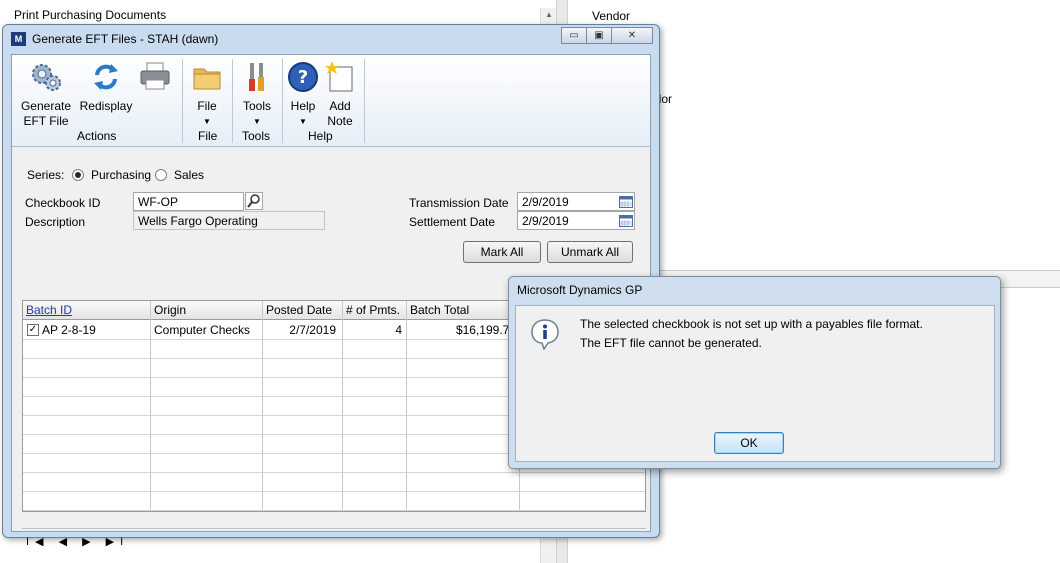 The image size is (1060, 563). I want to click on help-icon: ?, so click(303, 77).